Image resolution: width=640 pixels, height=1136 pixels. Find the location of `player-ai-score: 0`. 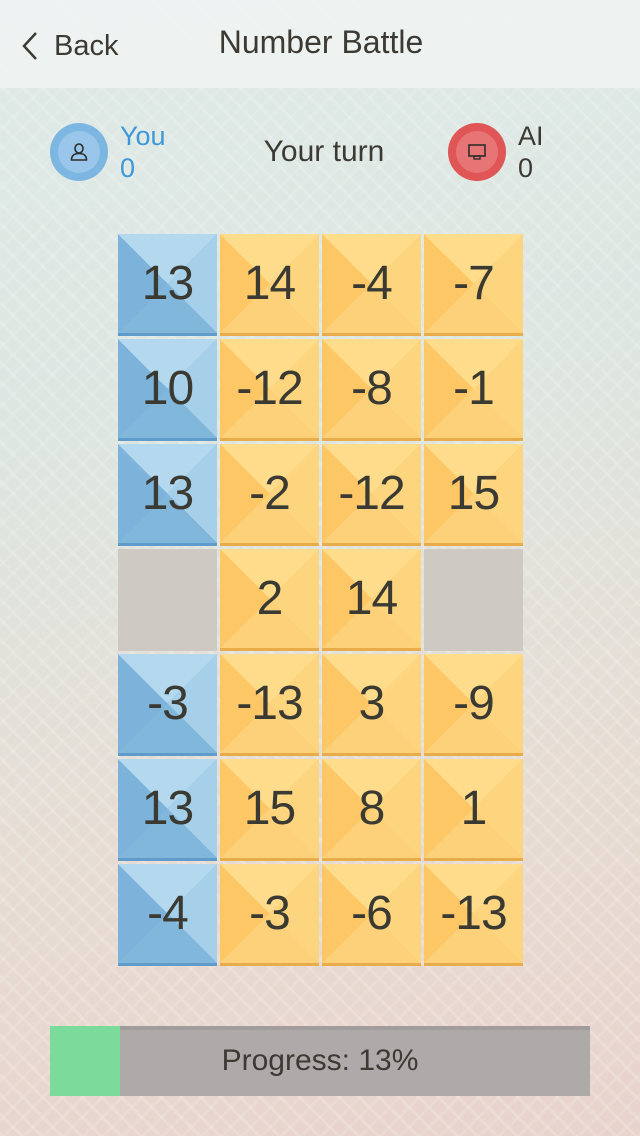

player-ai-score: 0 is located at coordinates (526, 168).